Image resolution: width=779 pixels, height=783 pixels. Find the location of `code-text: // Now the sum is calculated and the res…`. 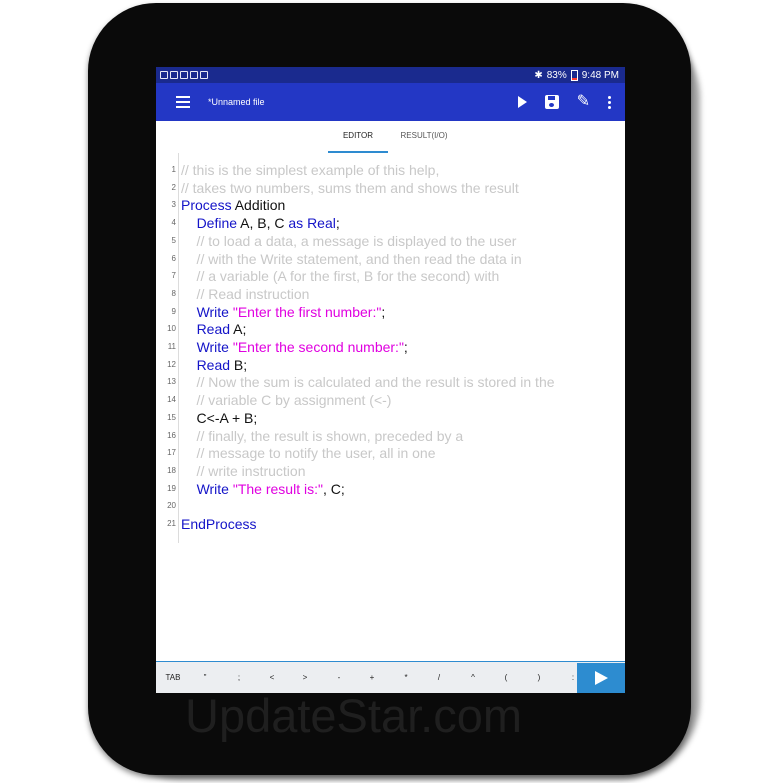

code-text: // Now the sum is calculated and the res… is located at coordinates (368, 382).